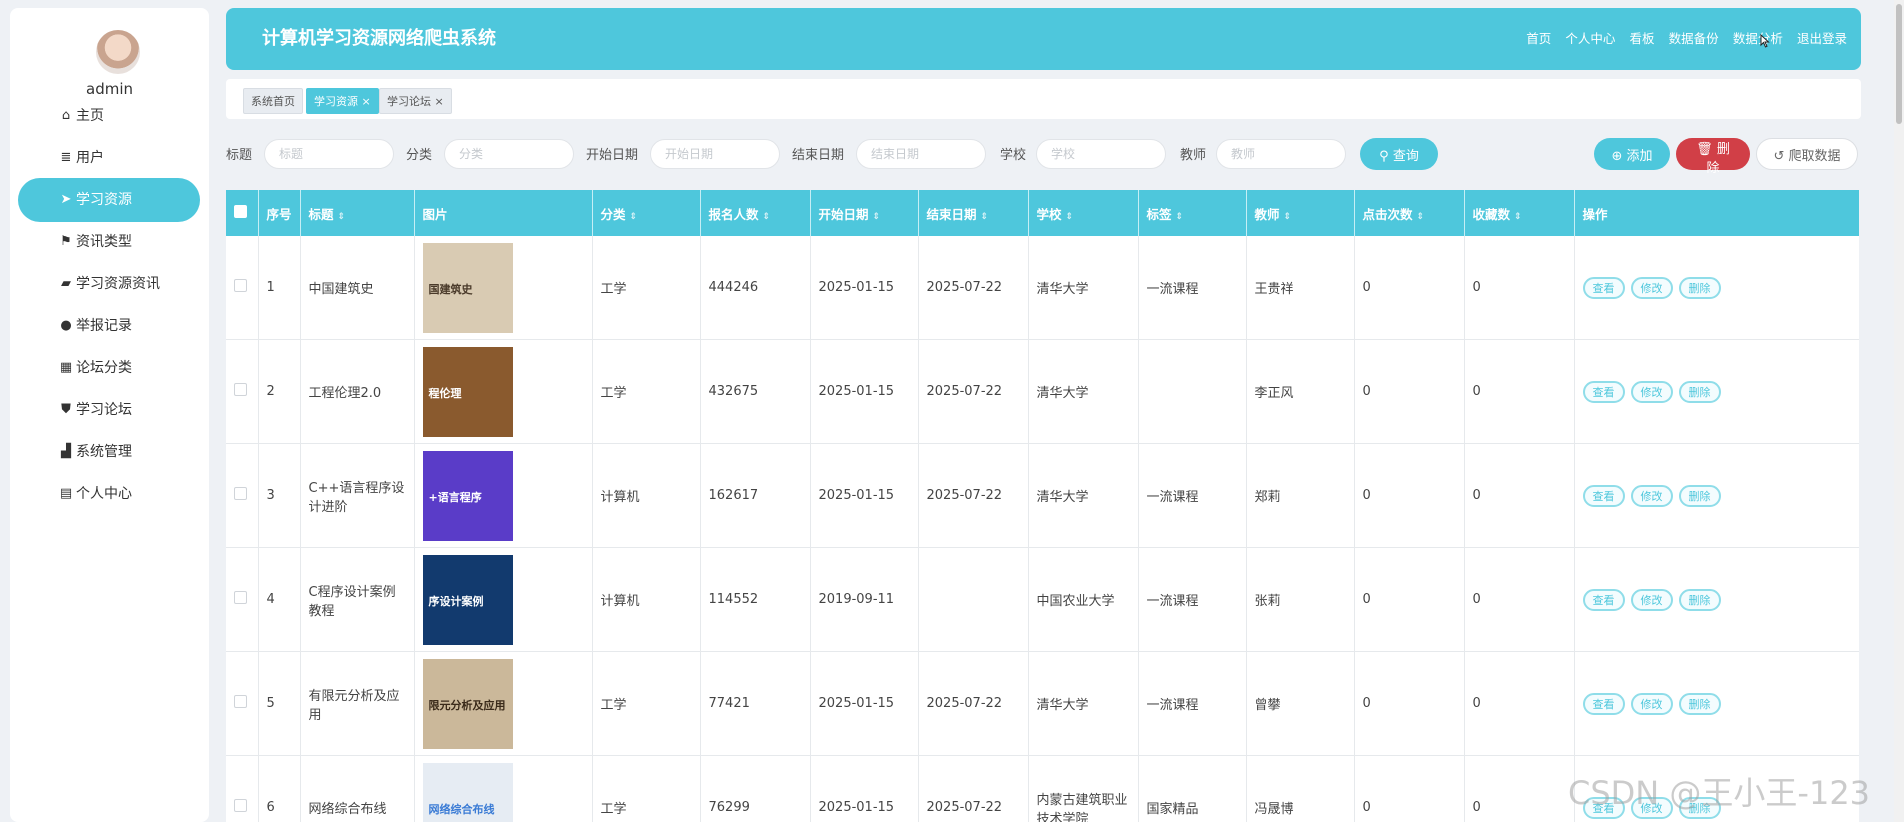 Image resolution: width=1904 pixels, height=822 pixels. I want to click on col-category: 分类 ⇕, so click(646, 213).